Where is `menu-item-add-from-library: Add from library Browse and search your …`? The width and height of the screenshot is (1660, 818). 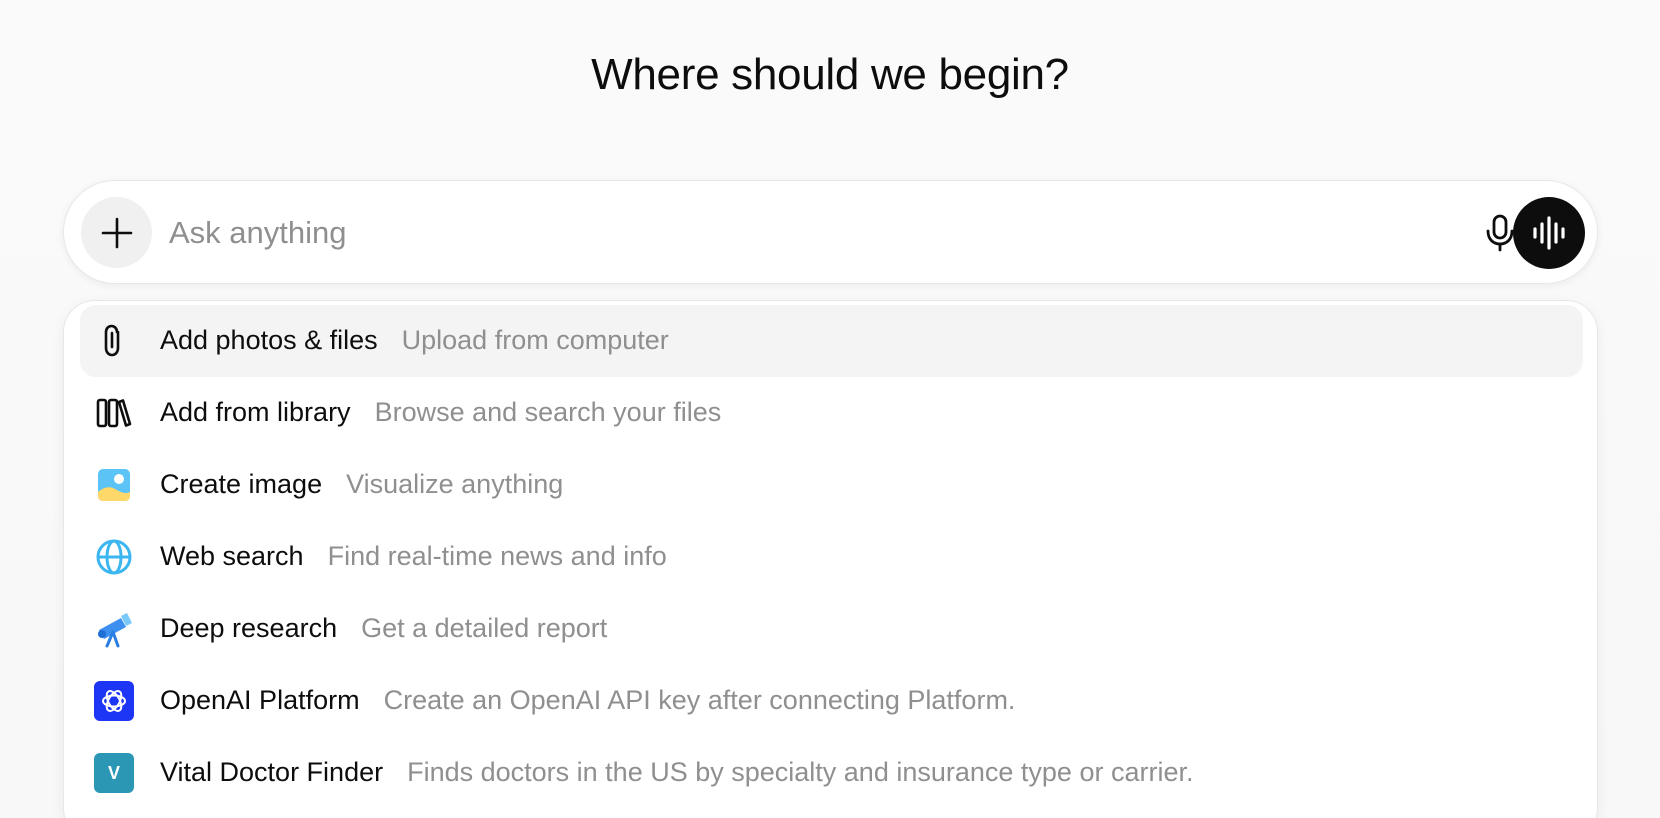 menu-item-add-from-library: Add from library Browse and search your … is located at coordinates (831, 413).